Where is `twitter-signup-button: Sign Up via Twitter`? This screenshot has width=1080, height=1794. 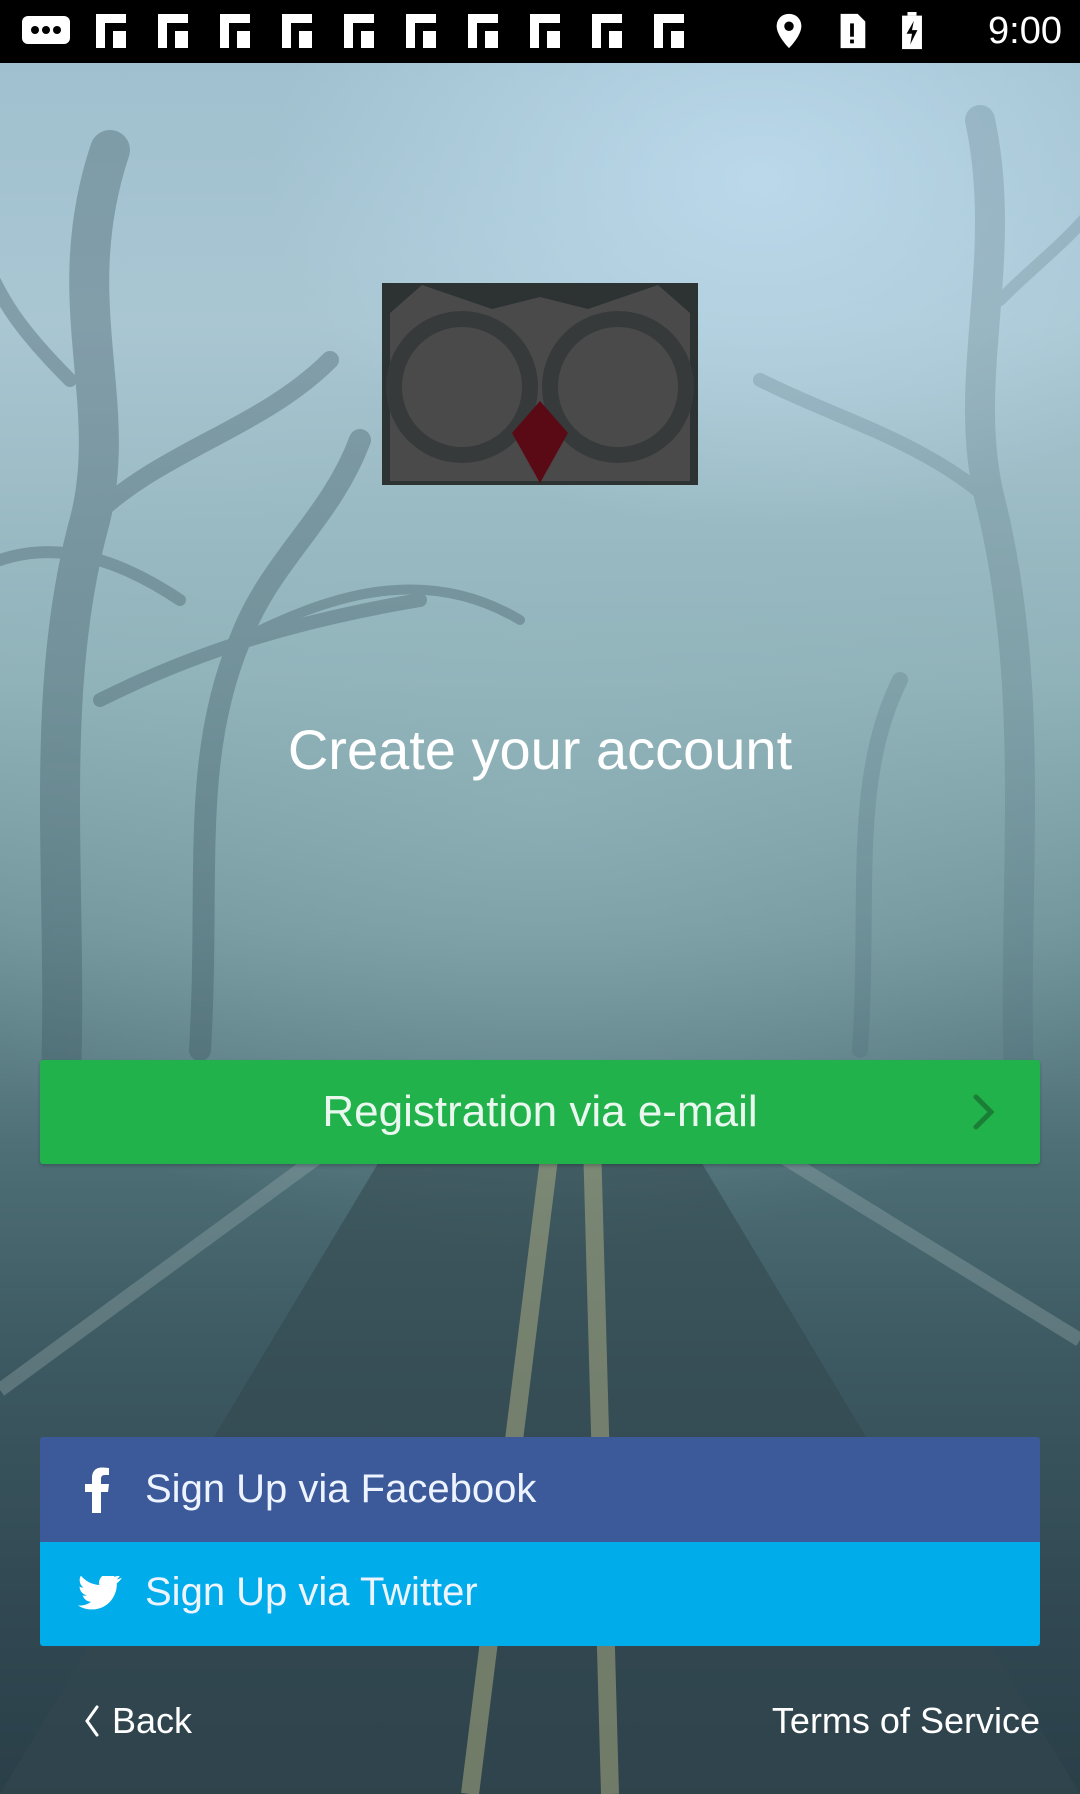 twitter-signup-button: Sign Up via Twitter is located at coordinates (540, 1594).